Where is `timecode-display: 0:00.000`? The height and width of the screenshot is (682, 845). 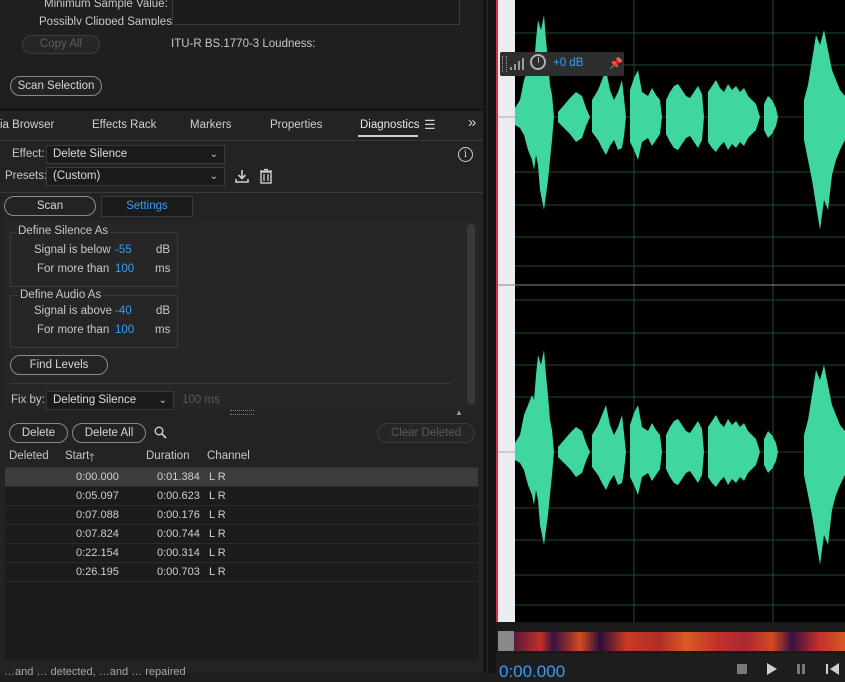
timecode-display: 0:00.000 is located at coordinates (532, 672).